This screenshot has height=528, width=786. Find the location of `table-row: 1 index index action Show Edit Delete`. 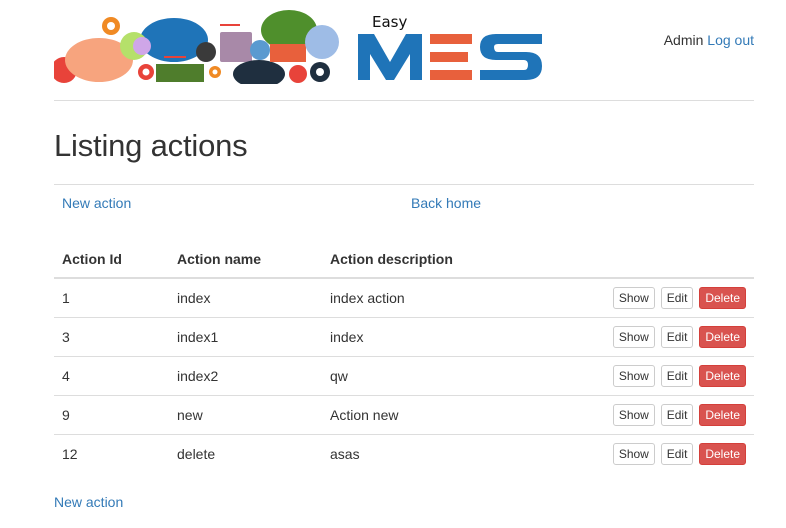

table-row: 1 index index action Show Edit Delete is located at coordinates (404, 298).